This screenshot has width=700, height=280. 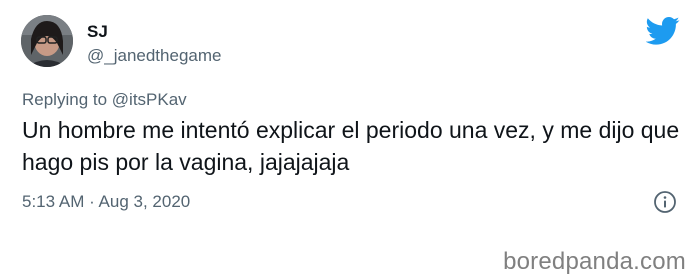 I want to click on replying-to-label: Replying to, so click(x=65, y=99).